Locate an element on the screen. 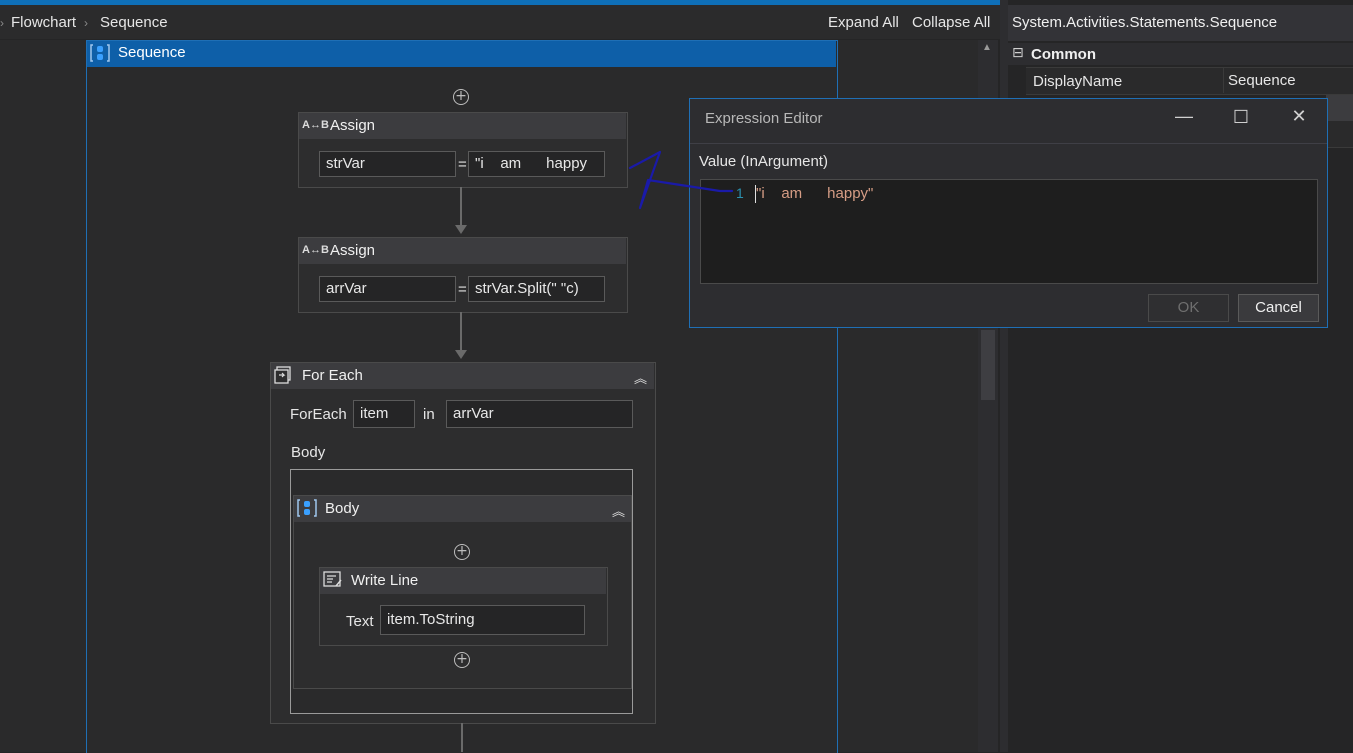 The width and height of the screenshot is (1353, 753). assign-2-value-field: strVar.Split(" "c) is located at coordinates (536, 289).